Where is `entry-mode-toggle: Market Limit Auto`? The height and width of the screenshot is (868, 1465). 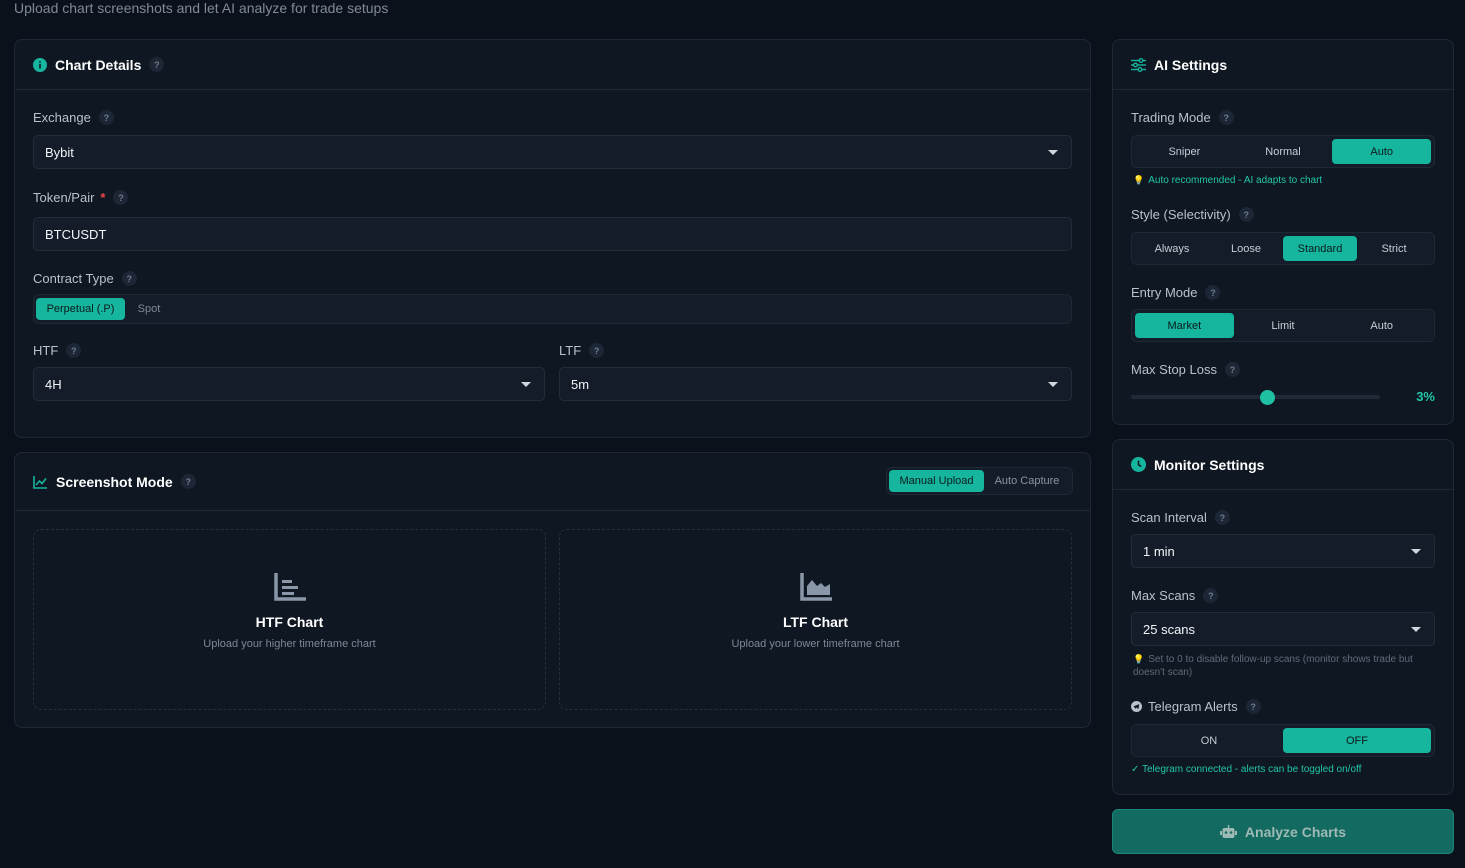 entry-mode-toggle: Market Limit Auto is located at coordinates (1283, 325).